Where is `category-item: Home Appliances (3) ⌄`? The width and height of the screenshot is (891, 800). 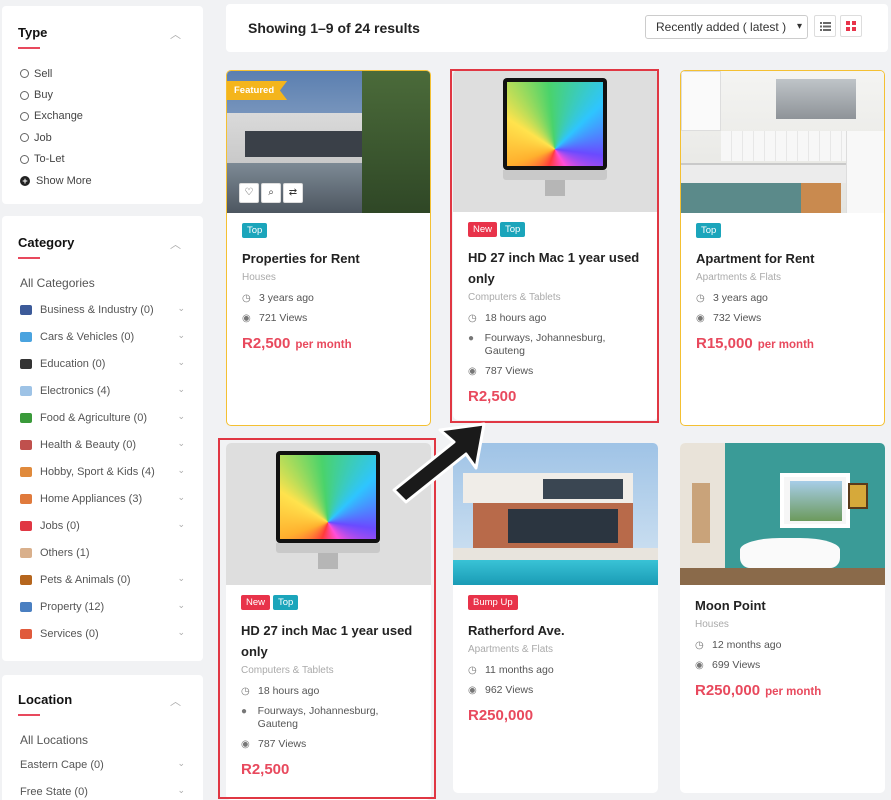 category-item: Home Appliances (3) ⌄ is located at coordinates (102, 498).